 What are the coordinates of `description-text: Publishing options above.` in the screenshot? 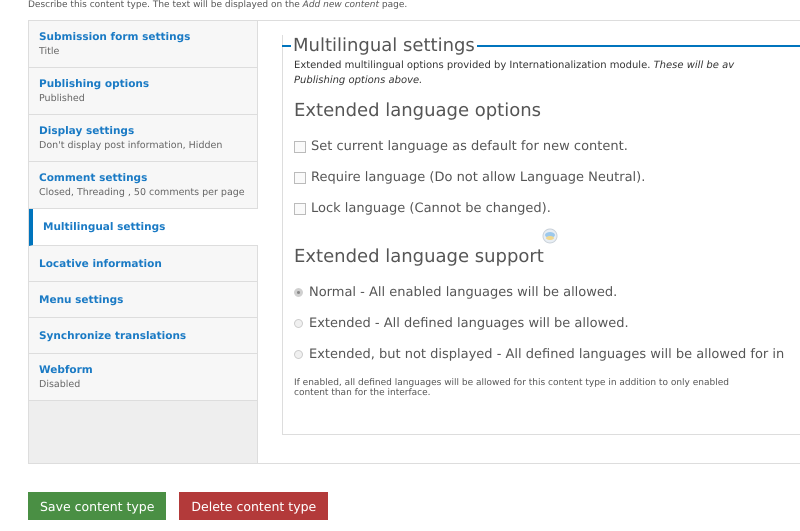 It's located at (359, 80).